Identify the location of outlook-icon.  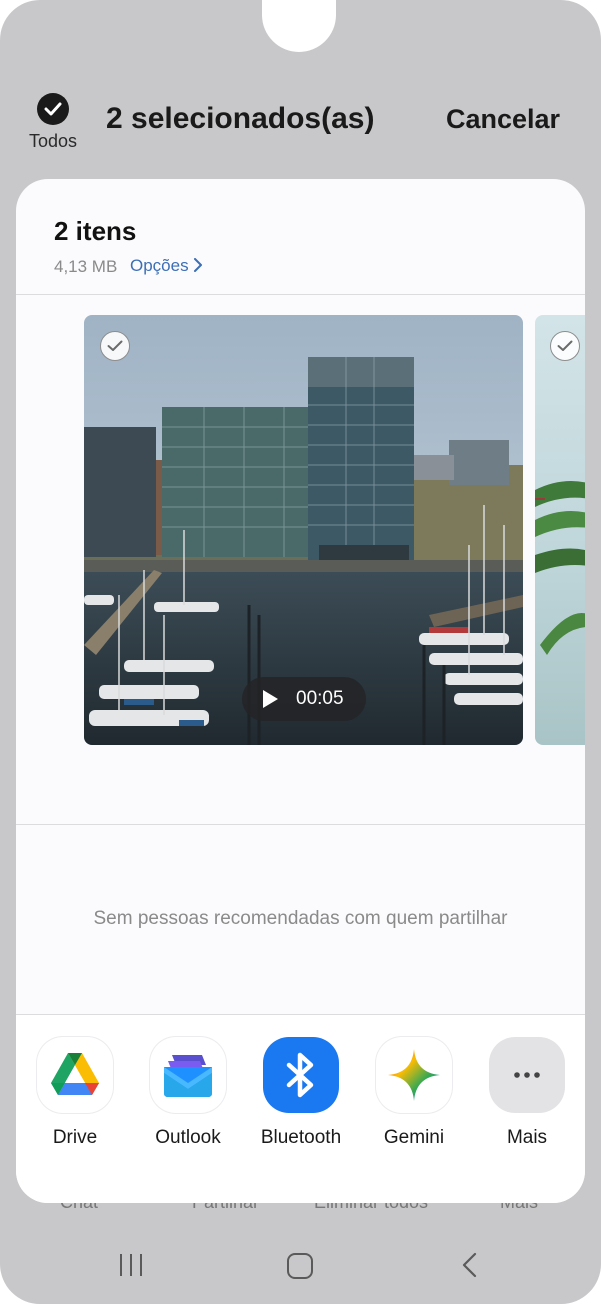
(188, 1075).